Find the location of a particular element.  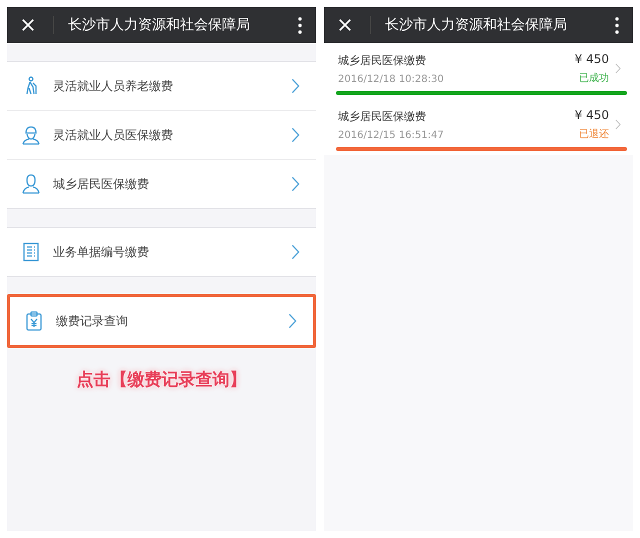

menu-item: 灵活就业人员养老缴费 is located at coordinates (161, 86).